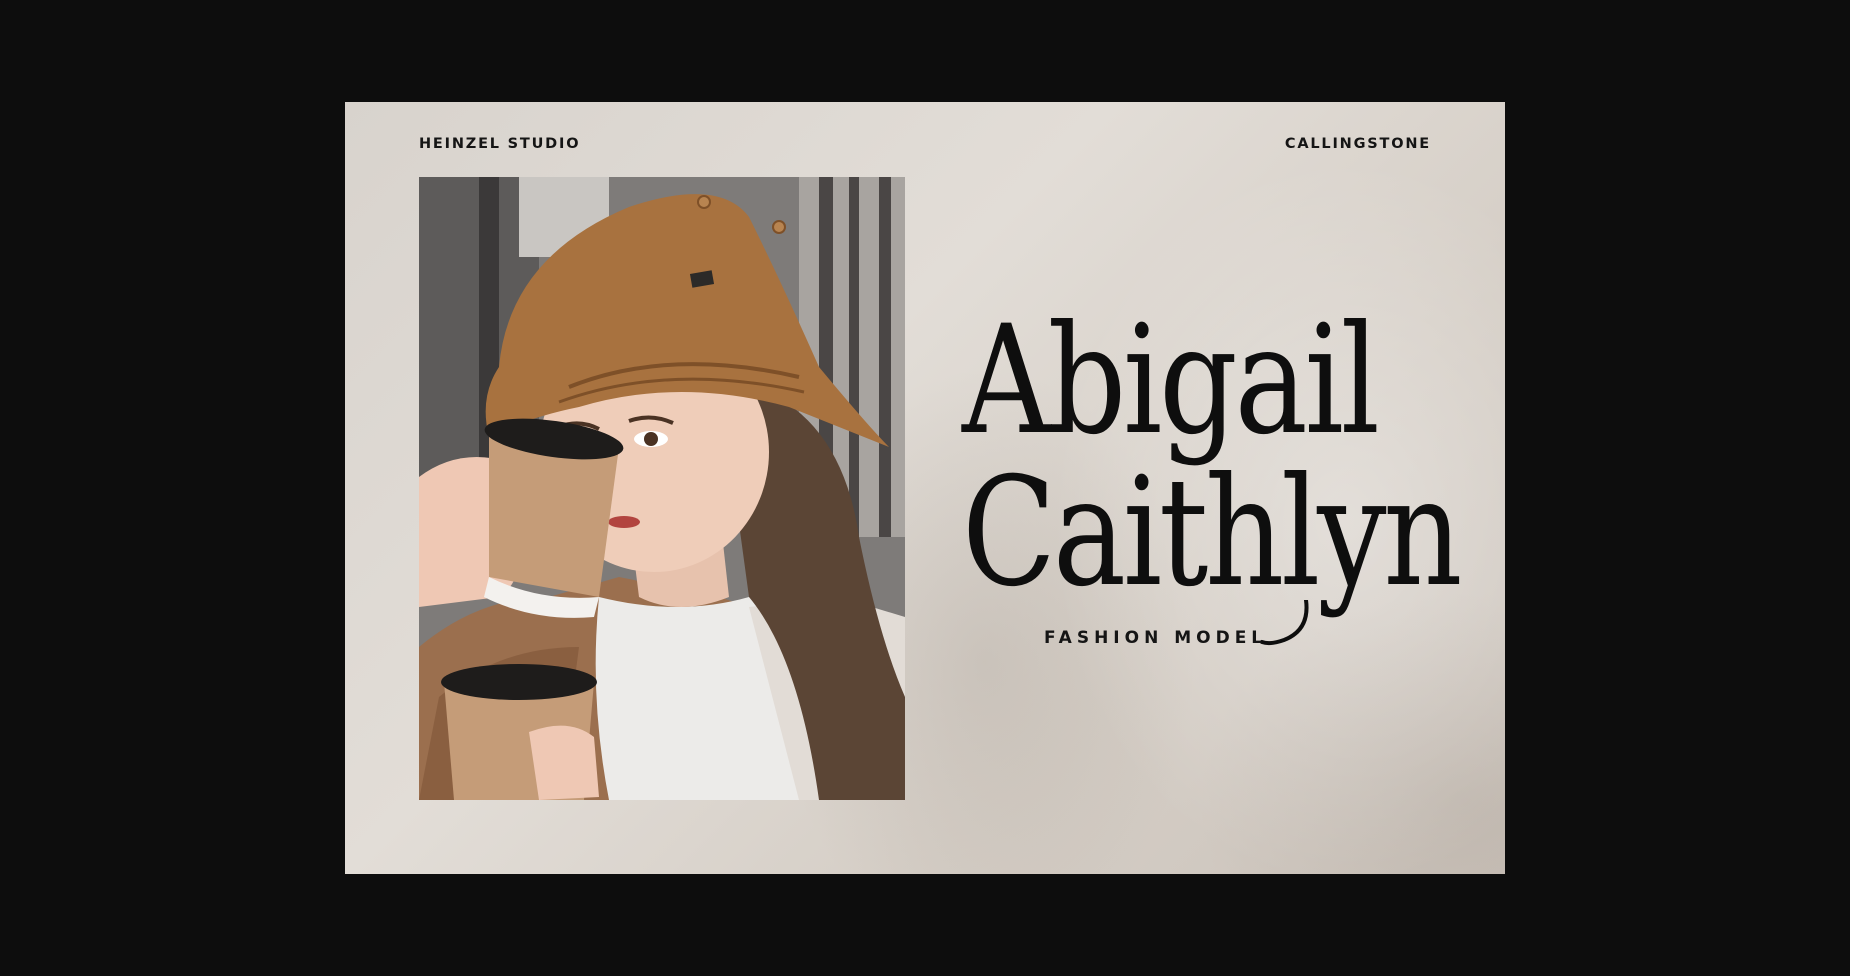 The height and width of the screenshot is (976, 1850). I want to click on brand-name: CALLINGSTONE, so click(1357, 144).